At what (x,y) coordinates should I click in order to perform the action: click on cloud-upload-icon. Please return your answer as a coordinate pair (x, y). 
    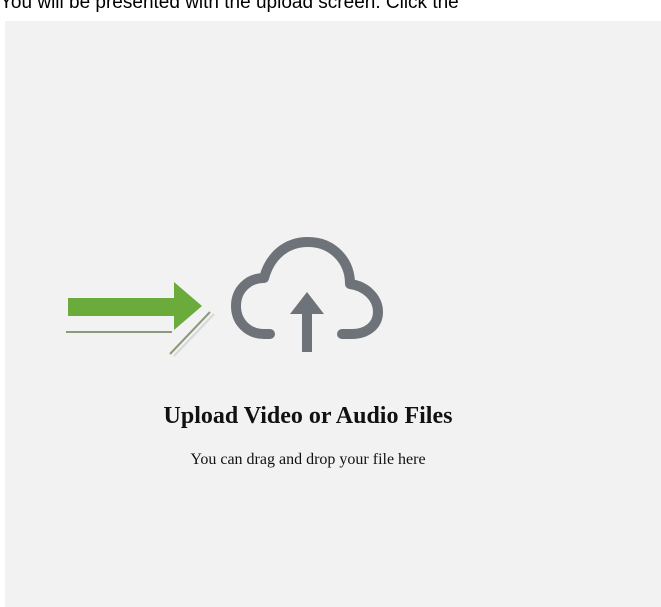
    Looking at the image, I should click on (307, 294).